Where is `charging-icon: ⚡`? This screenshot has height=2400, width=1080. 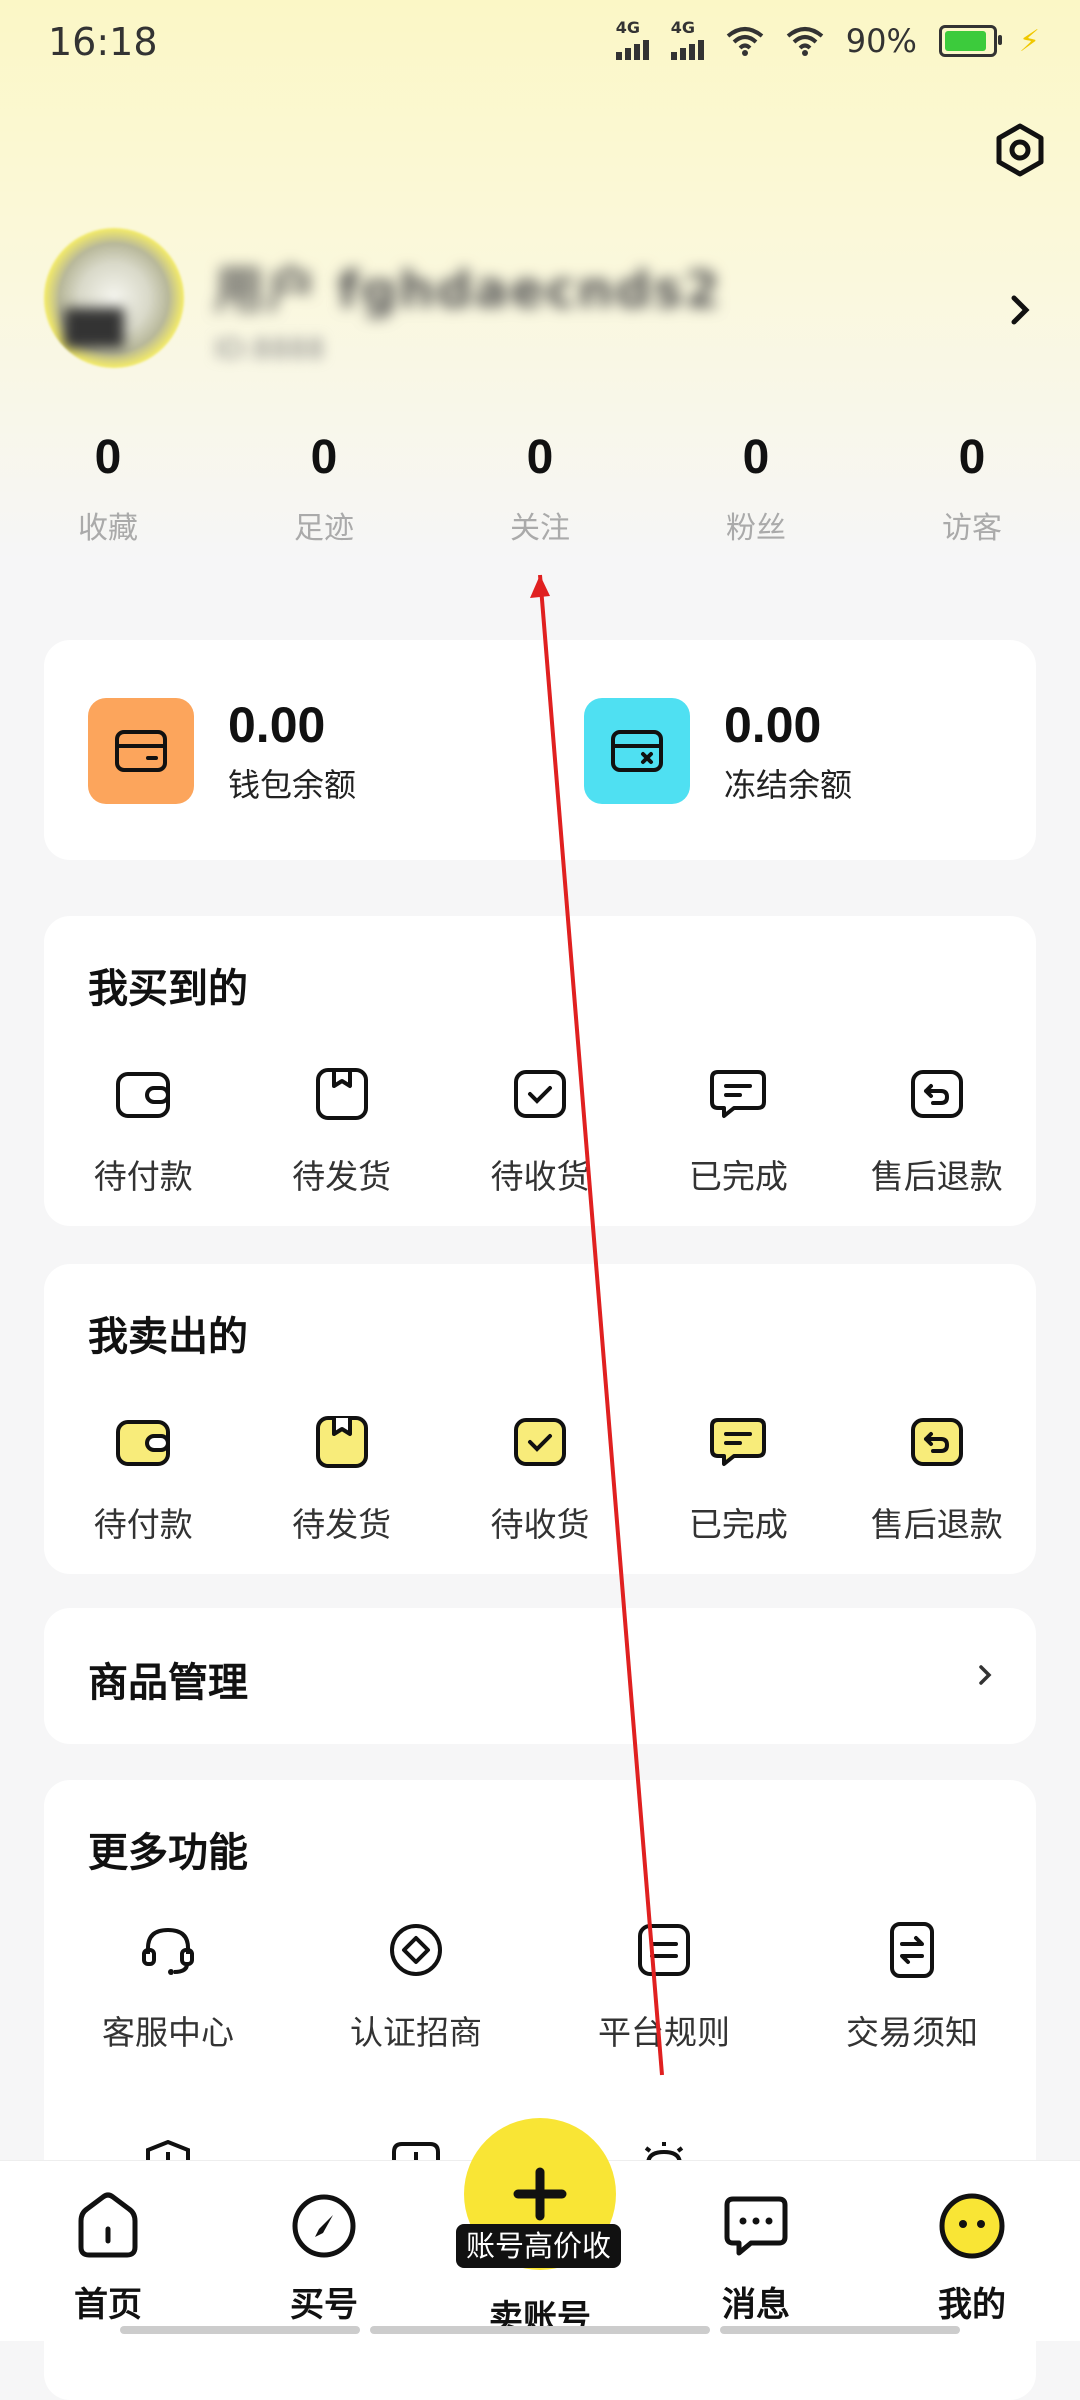 charging-icon: ⚡ is located at coordinates (1029, 41).